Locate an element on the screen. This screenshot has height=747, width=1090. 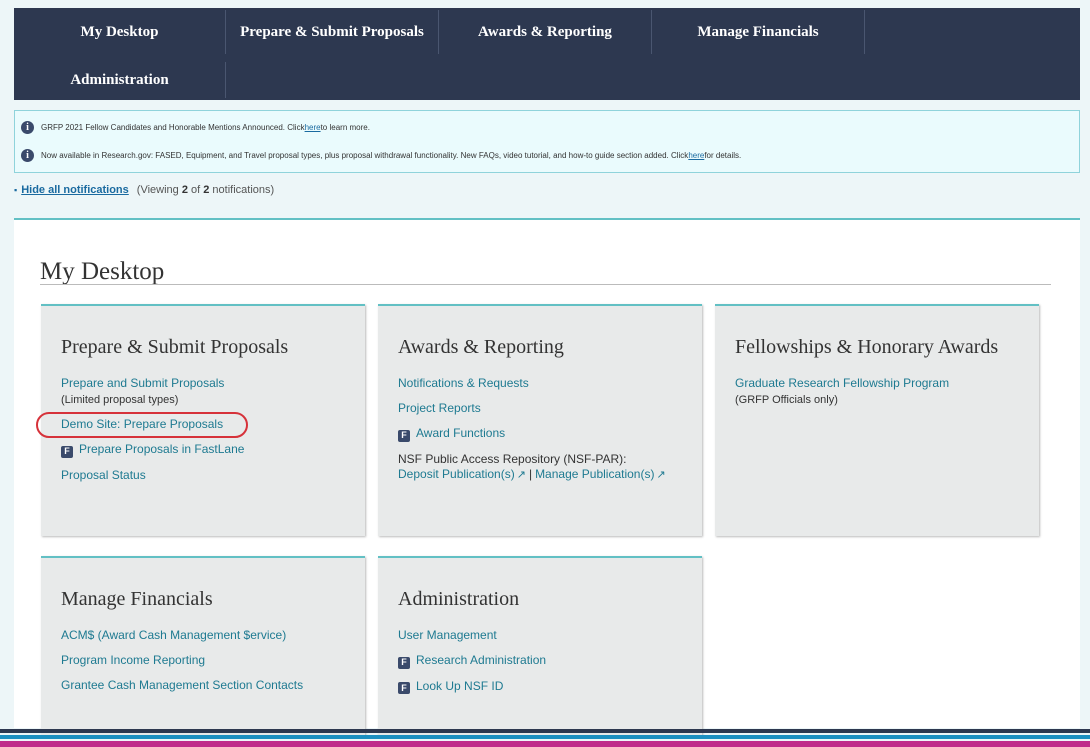
viewing-prefix: (Viewing is located at coordinates (159, 190).